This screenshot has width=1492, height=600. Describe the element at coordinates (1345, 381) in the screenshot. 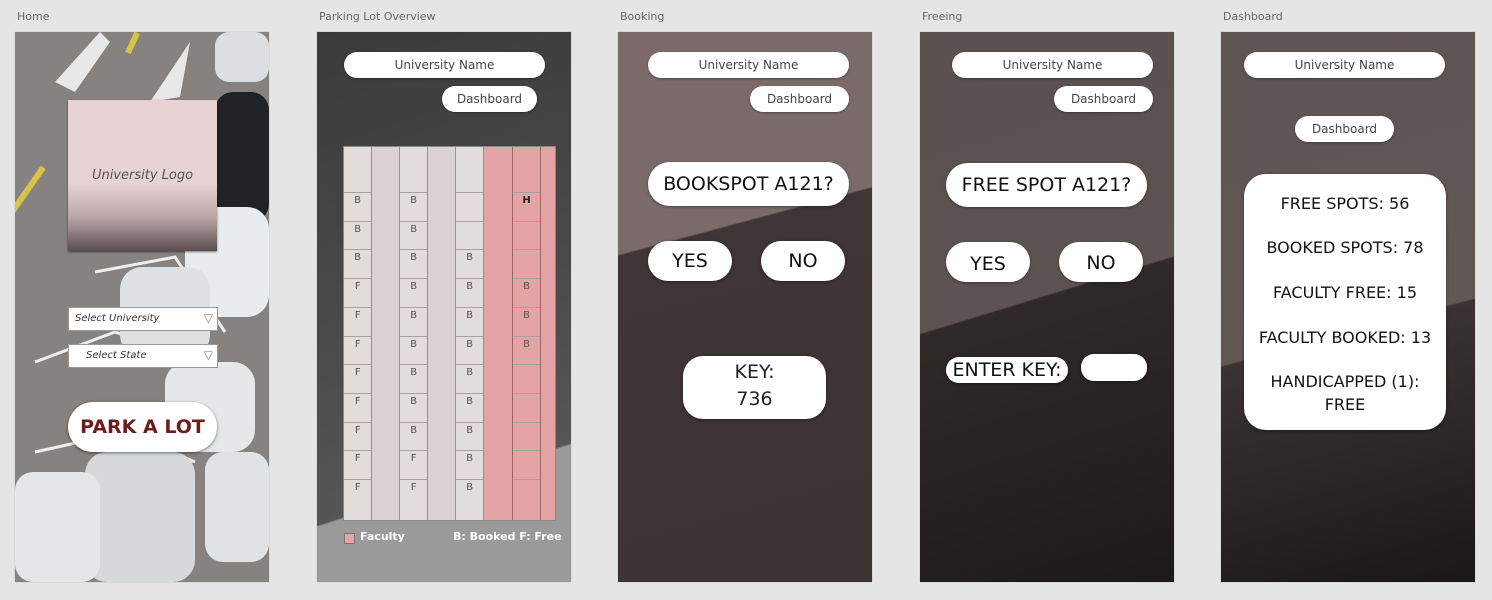

I see `handicapped-stat-label: HANDICAPPED (1):` at that location.